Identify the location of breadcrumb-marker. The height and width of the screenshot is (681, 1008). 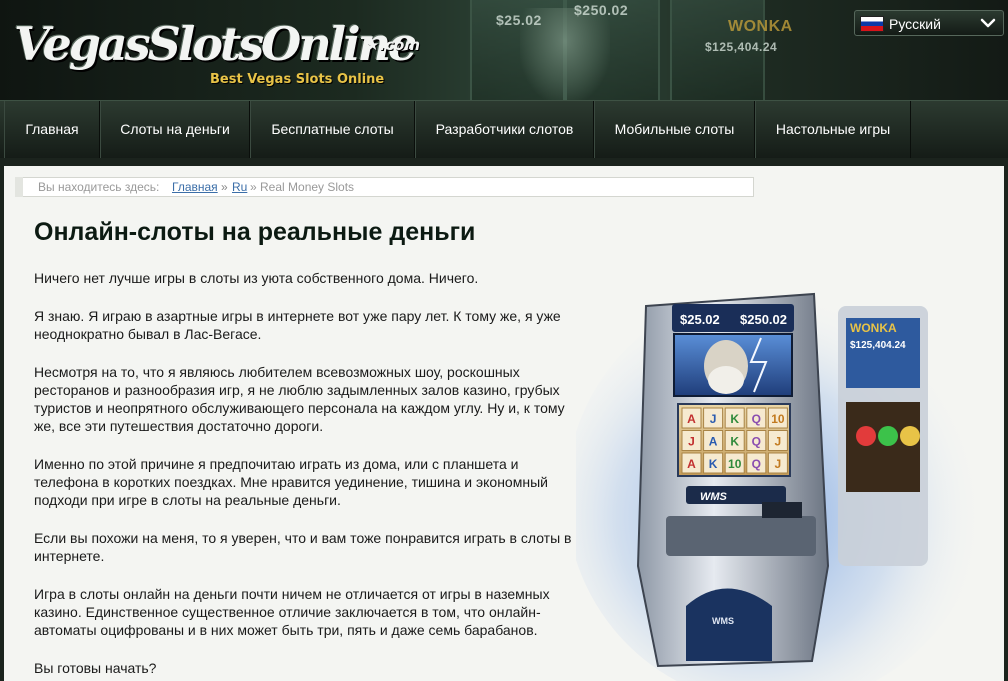
(19, 187).